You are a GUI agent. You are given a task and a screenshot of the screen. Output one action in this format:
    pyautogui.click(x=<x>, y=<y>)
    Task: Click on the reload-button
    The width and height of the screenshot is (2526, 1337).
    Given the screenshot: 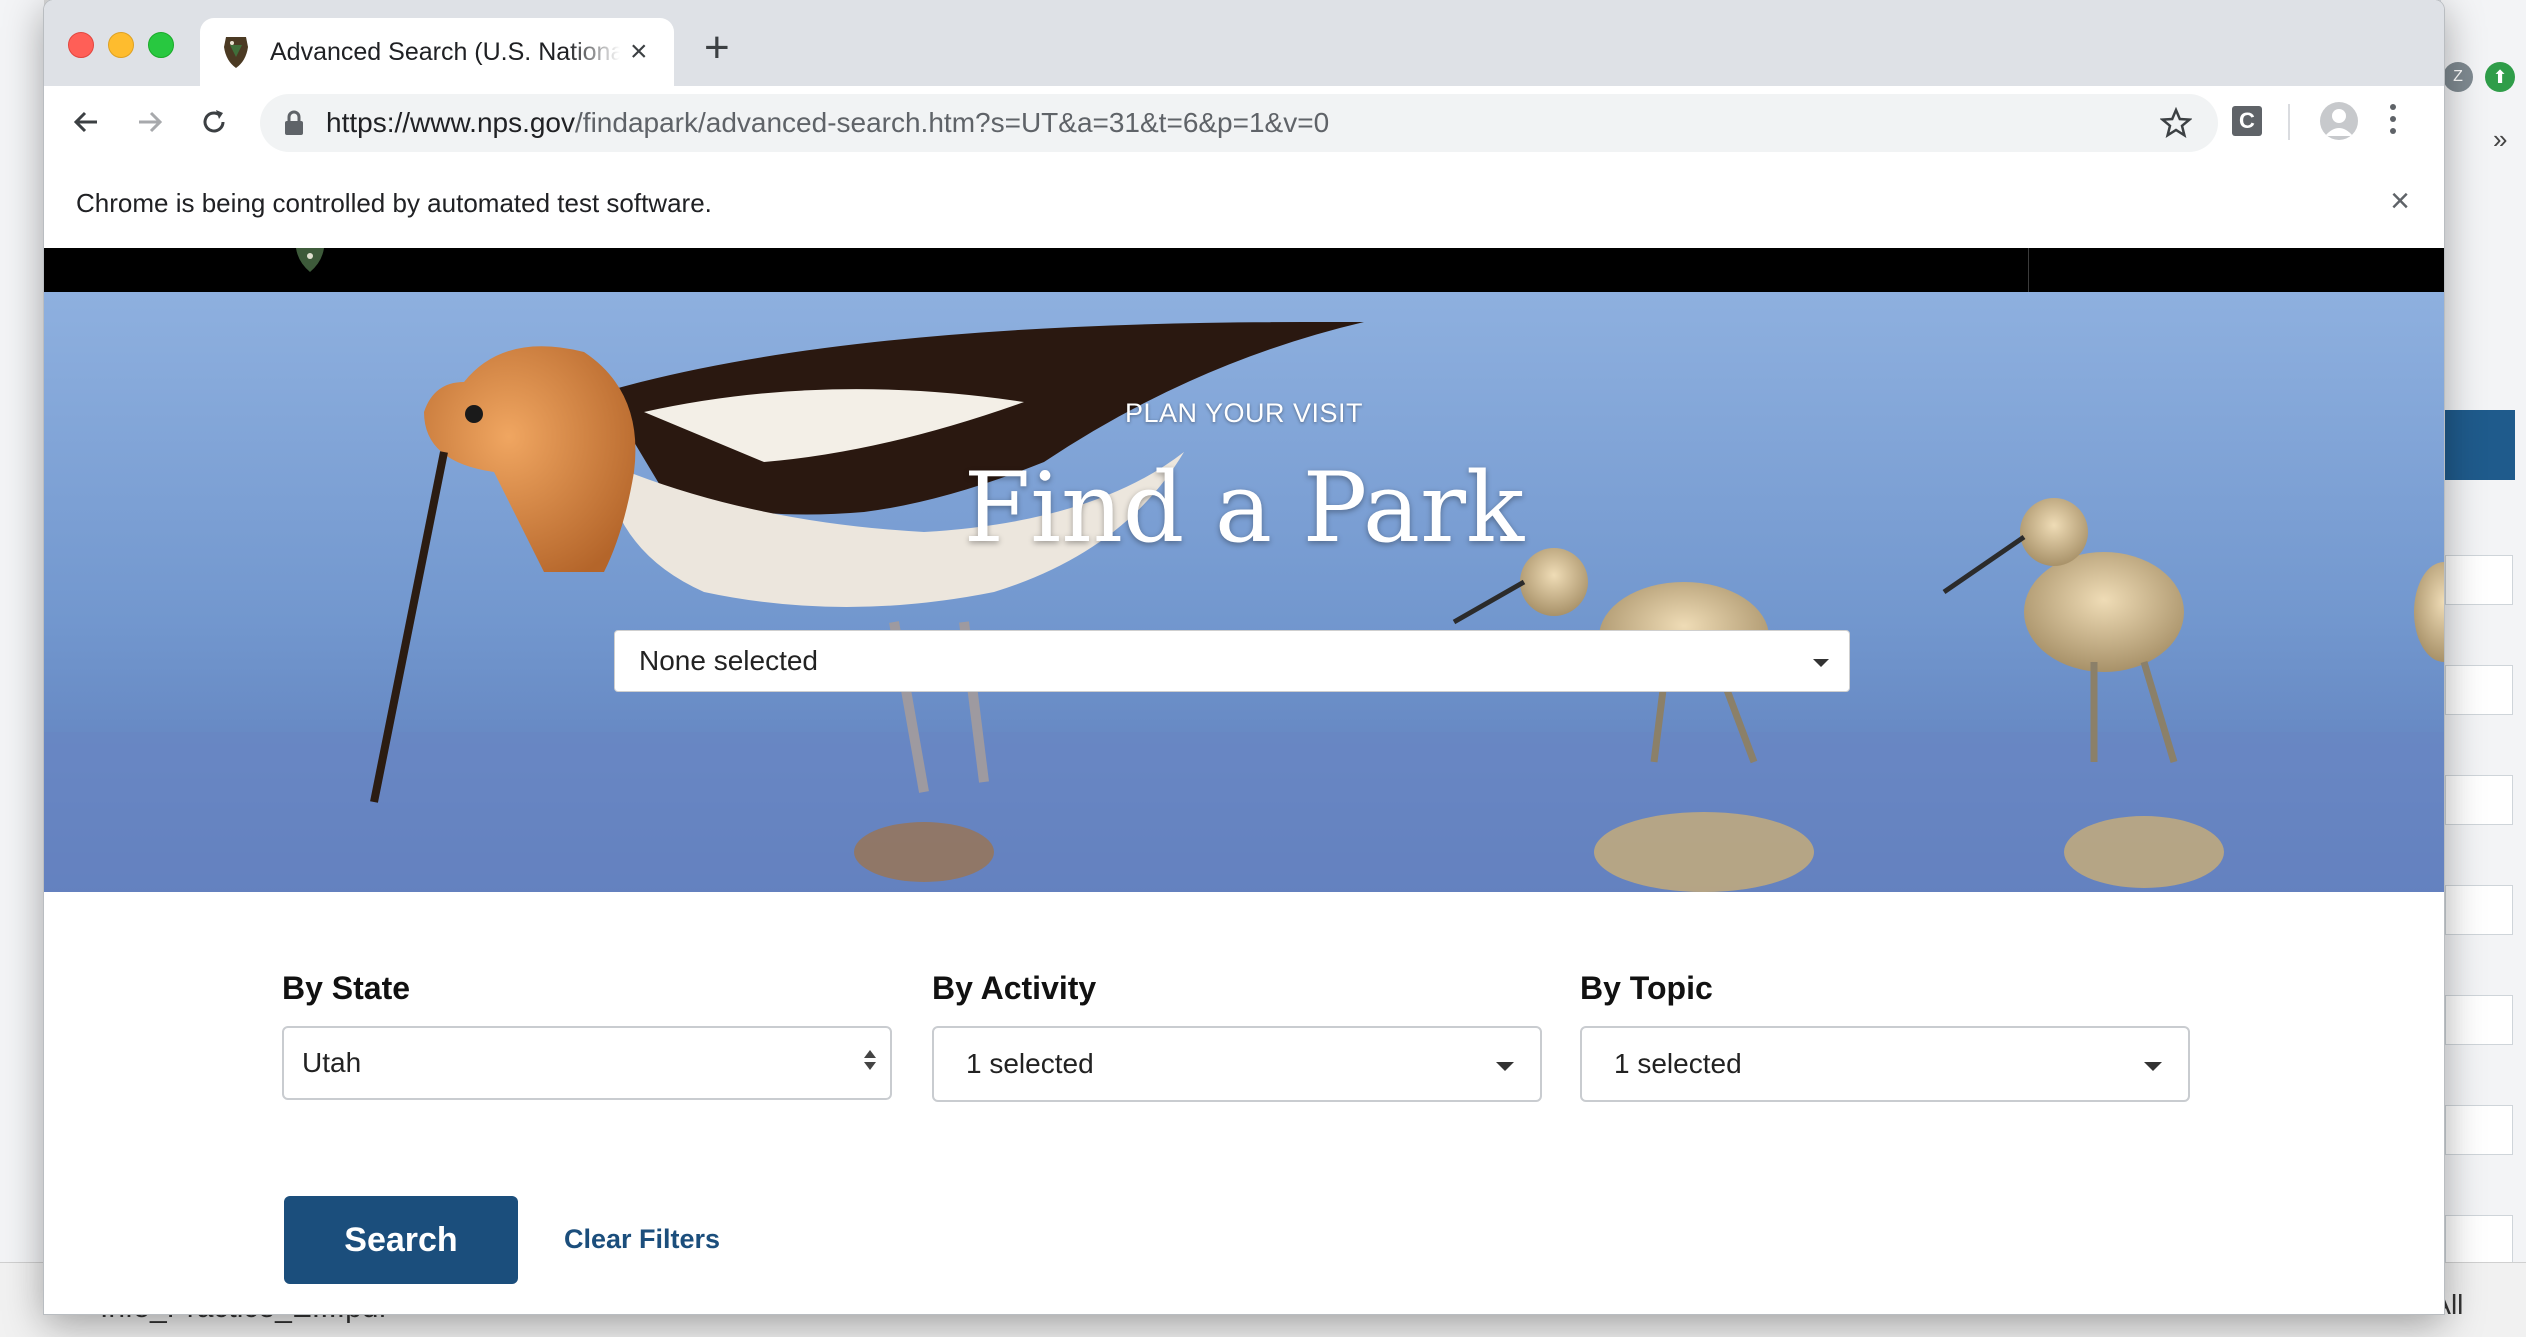 What is the action you would take?
    pyautogui.click(x=214, y=122)
    